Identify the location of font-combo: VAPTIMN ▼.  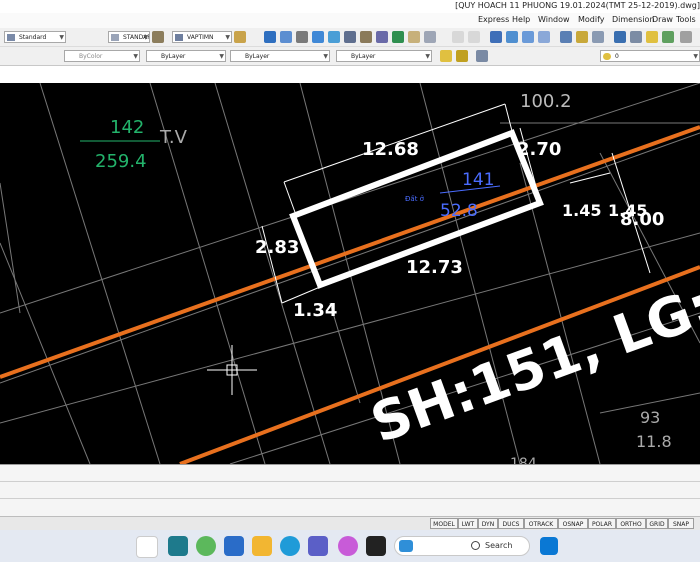
(202, 37).